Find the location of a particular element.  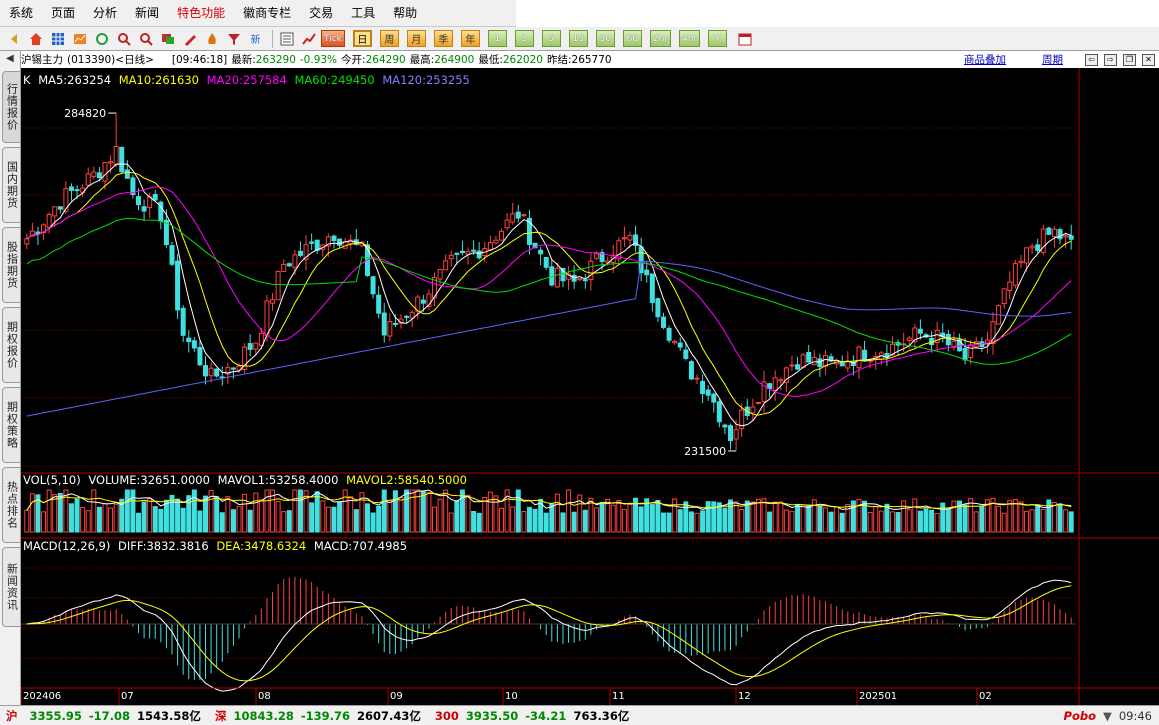

calendar-icon is located at coordinates (744, 38).